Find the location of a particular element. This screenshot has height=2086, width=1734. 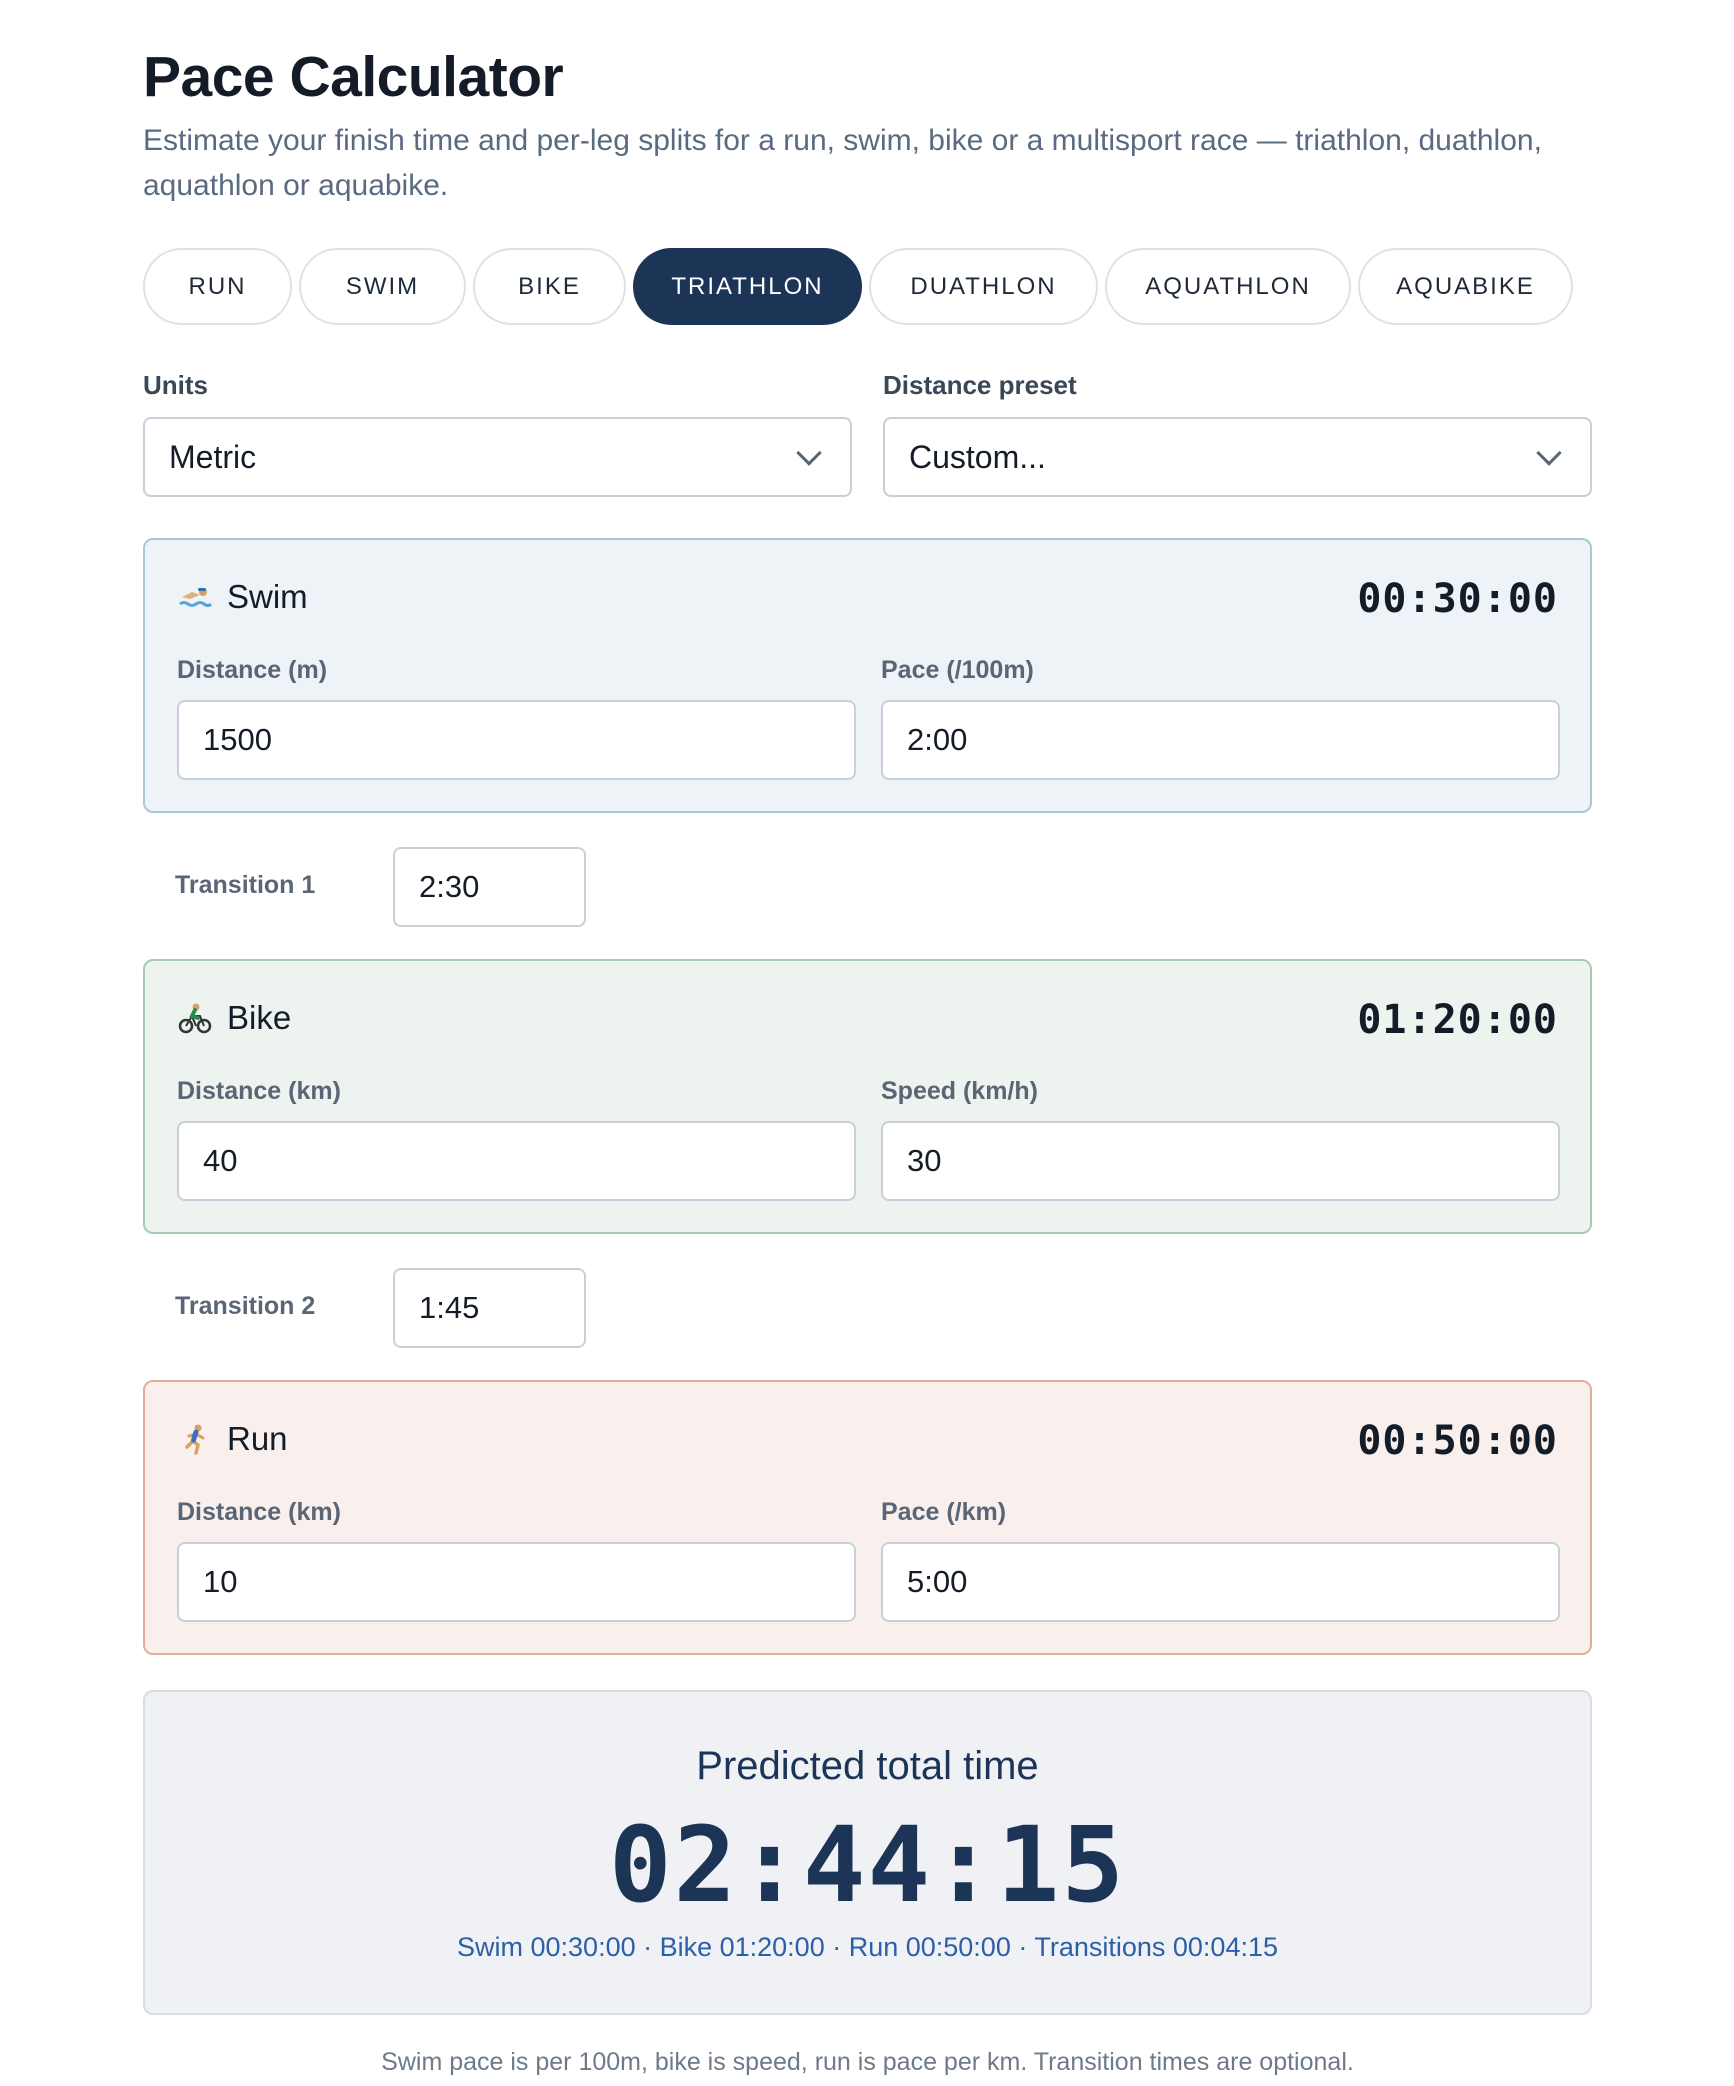

result-label: Predicted total time is located at coordinates (867, 1766).